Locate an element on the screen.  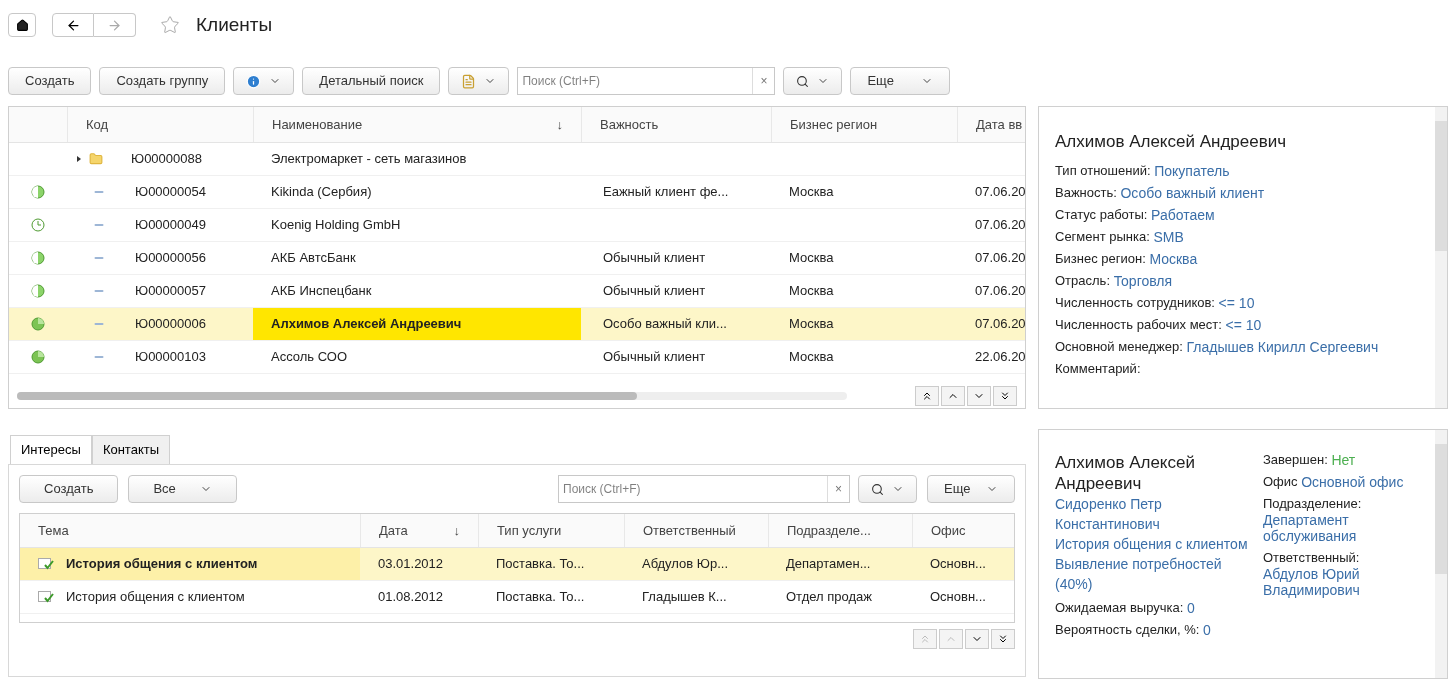
column-header: Тема is located at coordinates (53, 530).